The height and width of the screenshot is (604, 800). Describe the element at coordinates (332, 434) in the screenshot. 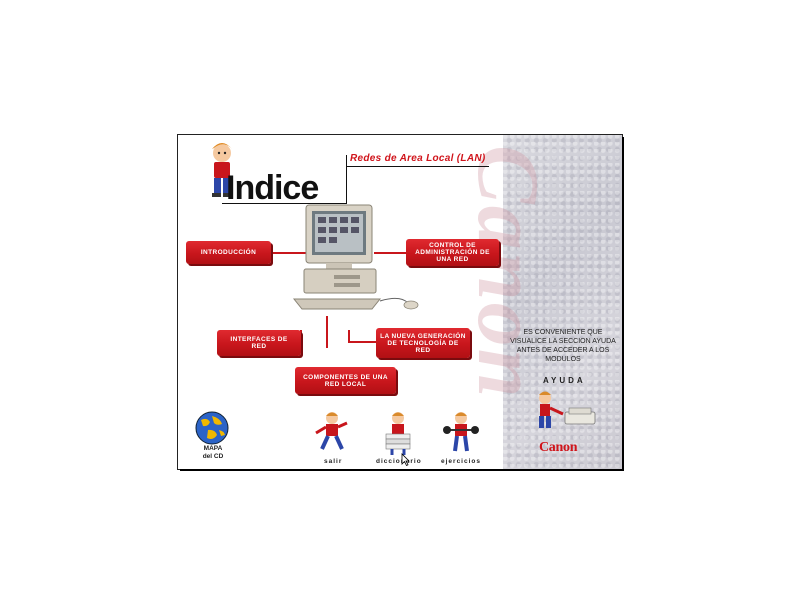

I see `salir-icon` at that location.